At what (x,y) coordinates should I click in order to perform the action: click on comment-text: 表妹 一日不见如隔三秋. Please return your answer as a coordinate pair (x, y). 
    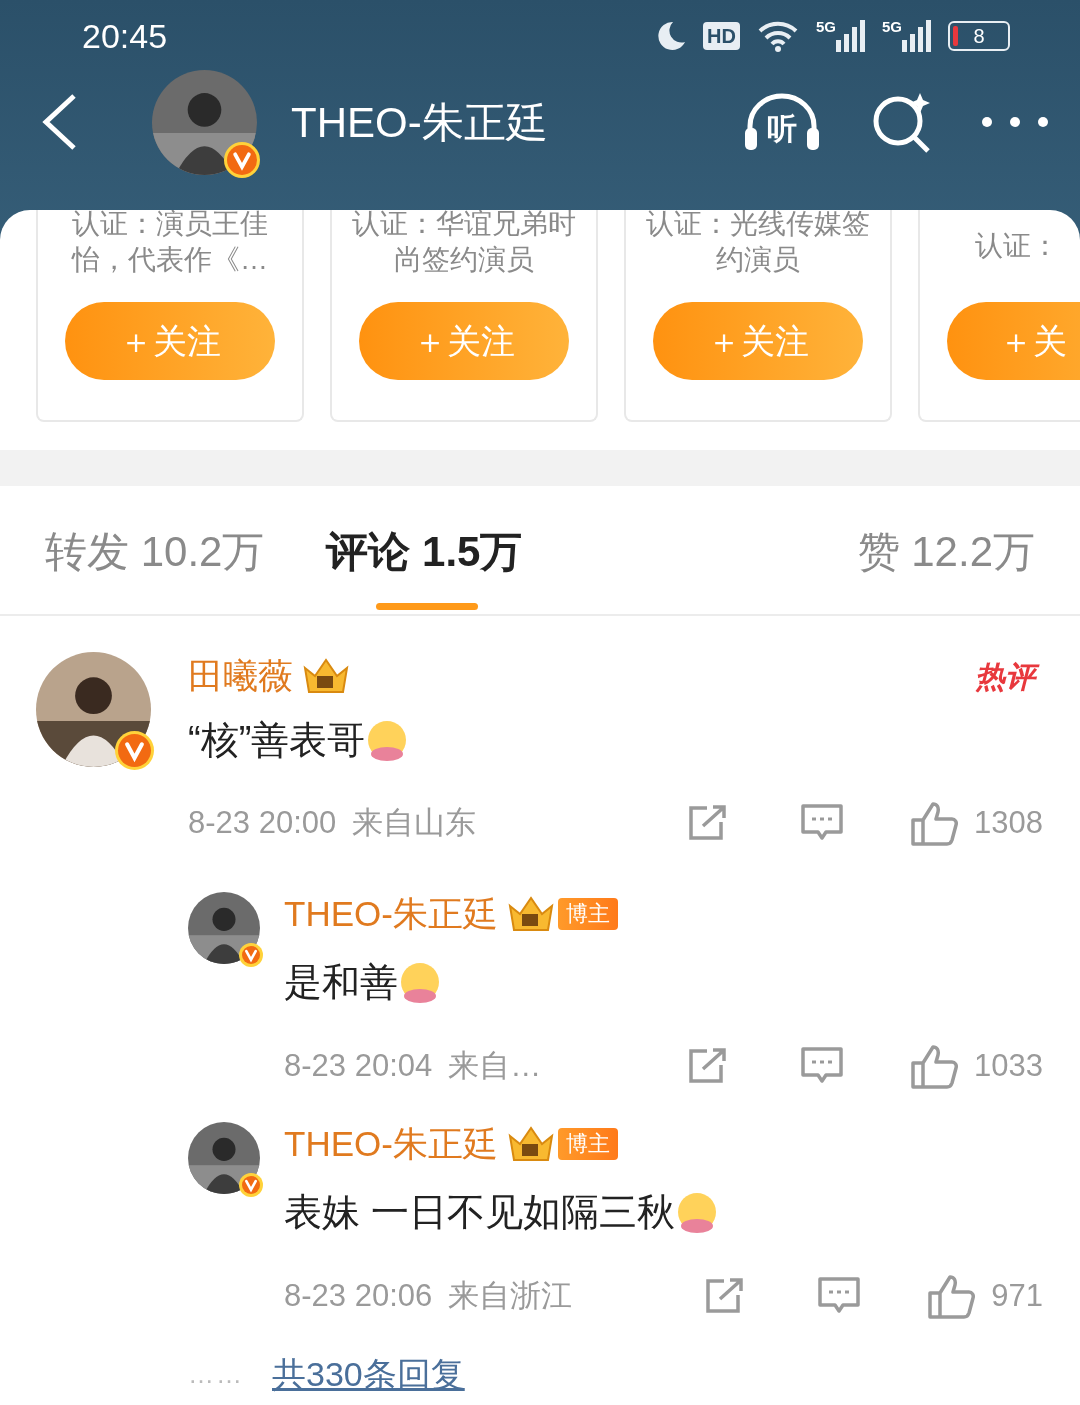
    Looking at the image, I should click on (479, 1212).